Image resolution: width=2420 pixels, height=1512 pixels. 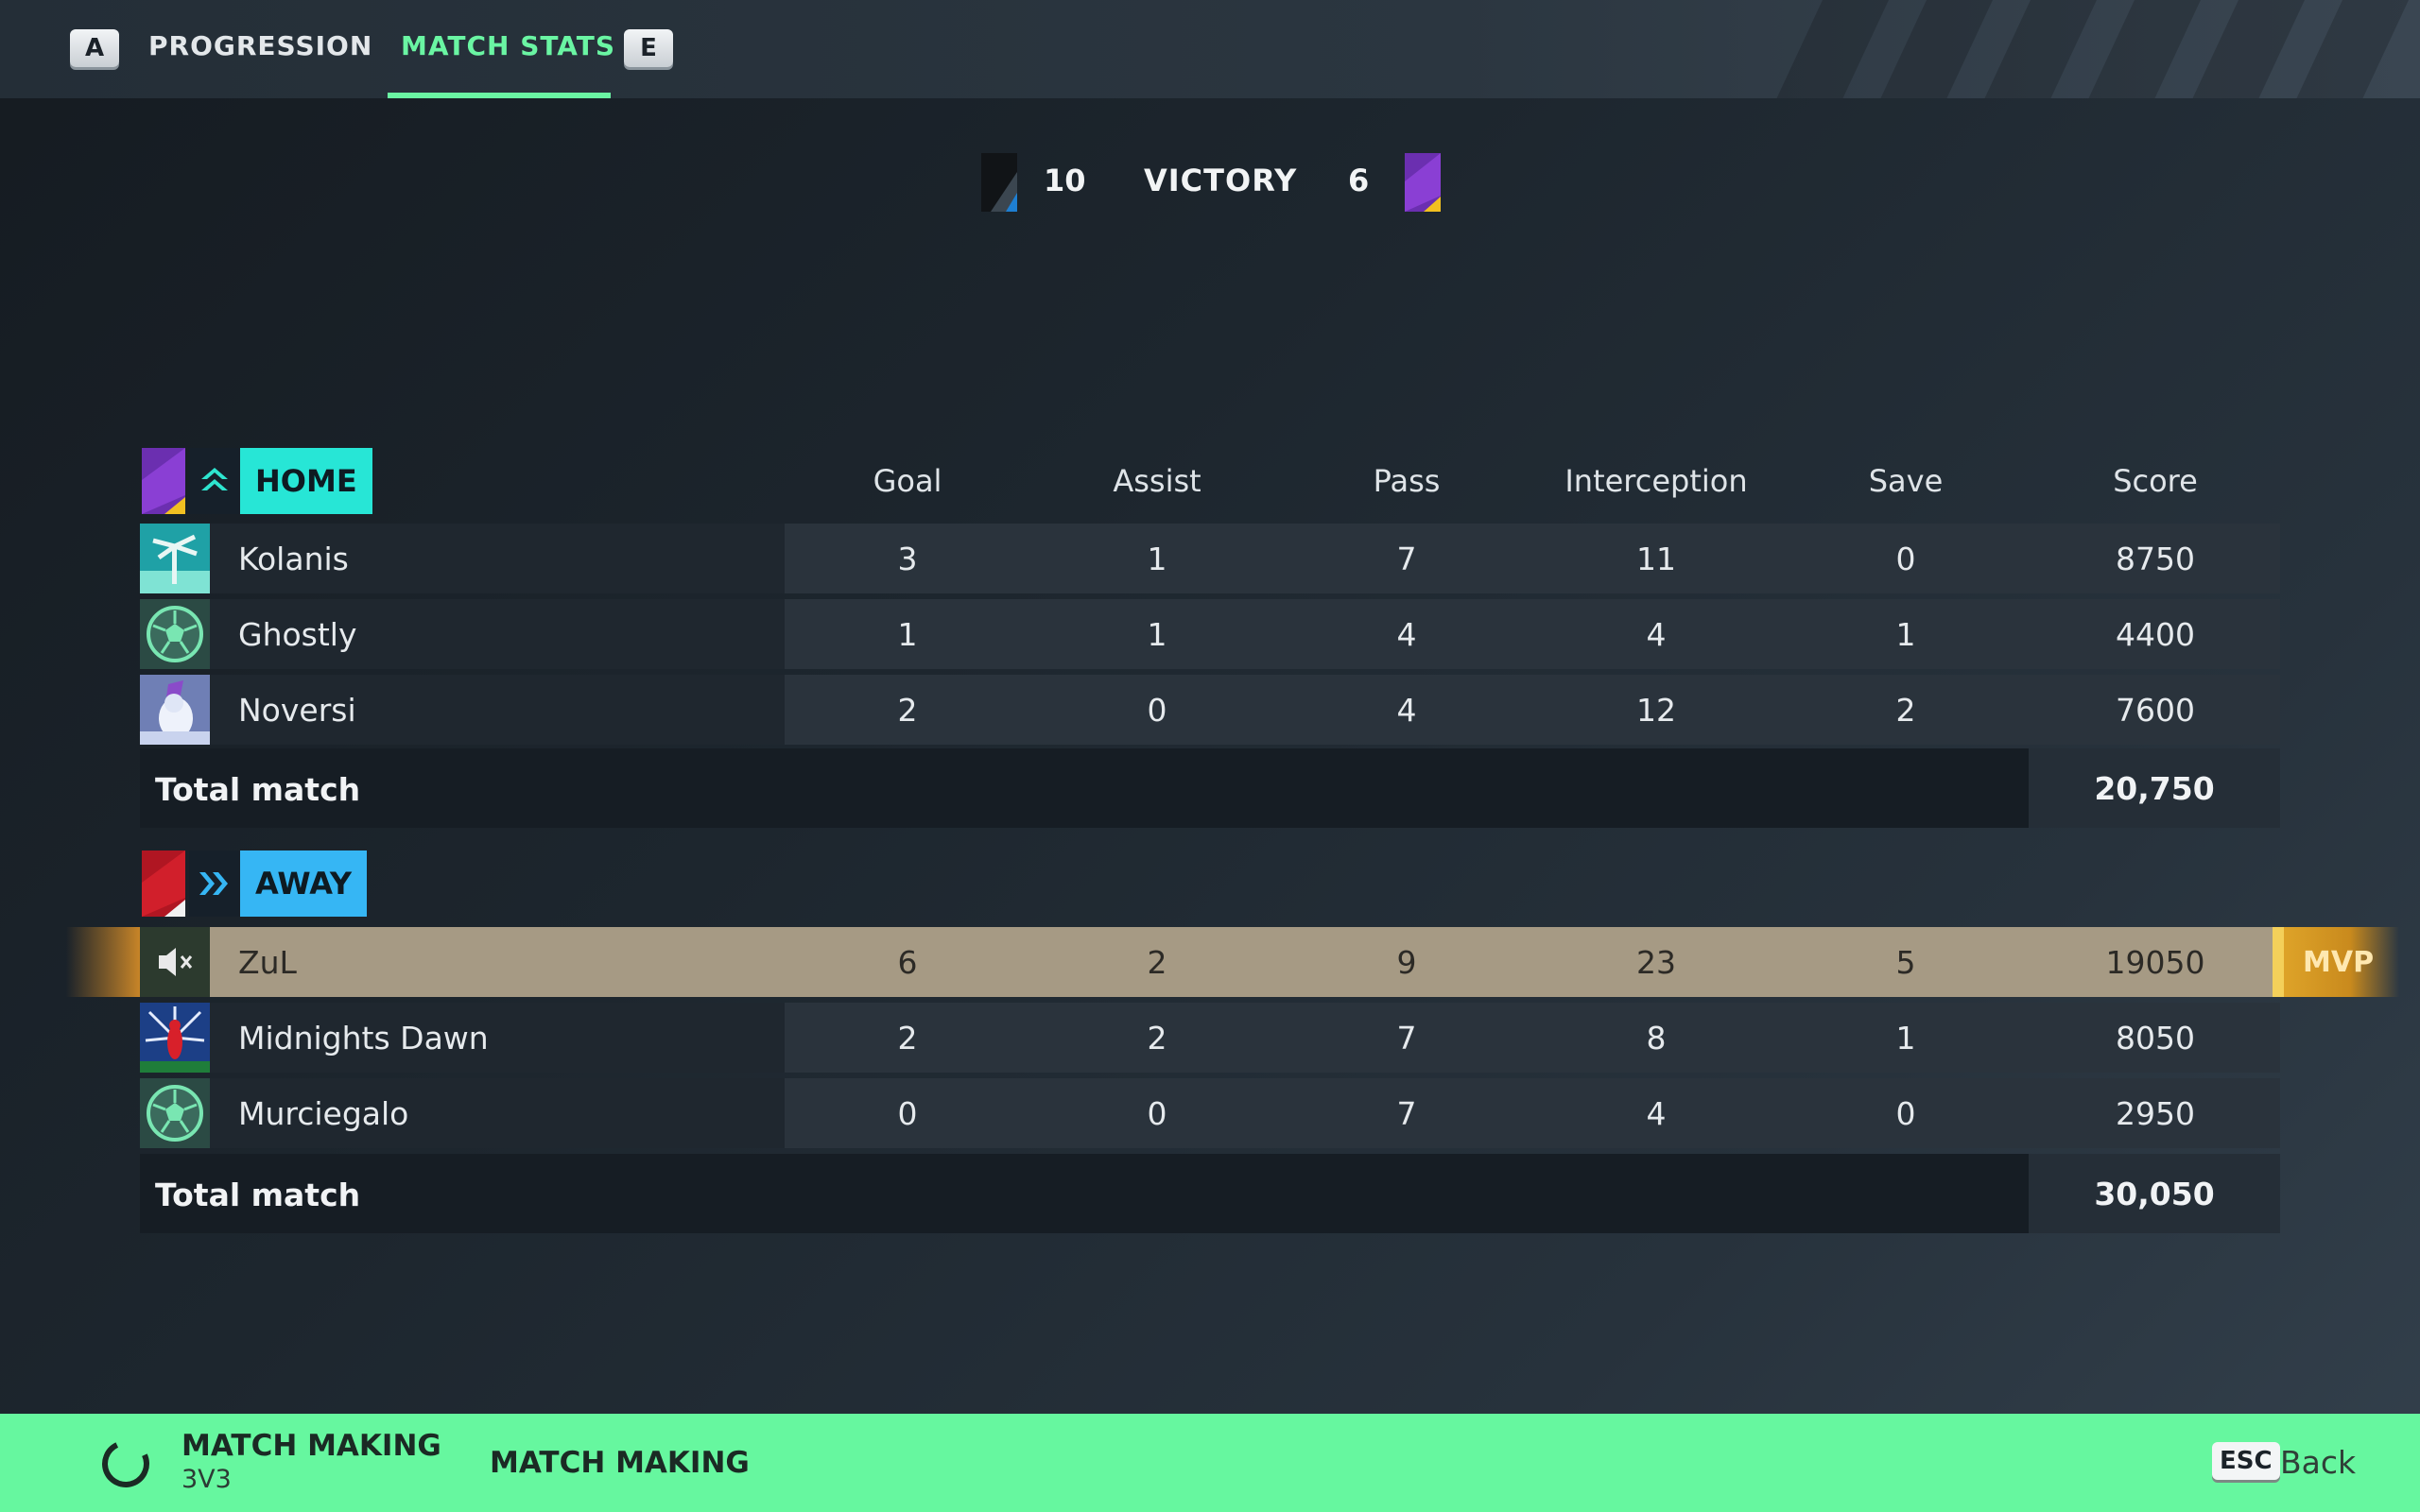 I want to click on home-total-score: 20,750, so click(x=2154, y=788).